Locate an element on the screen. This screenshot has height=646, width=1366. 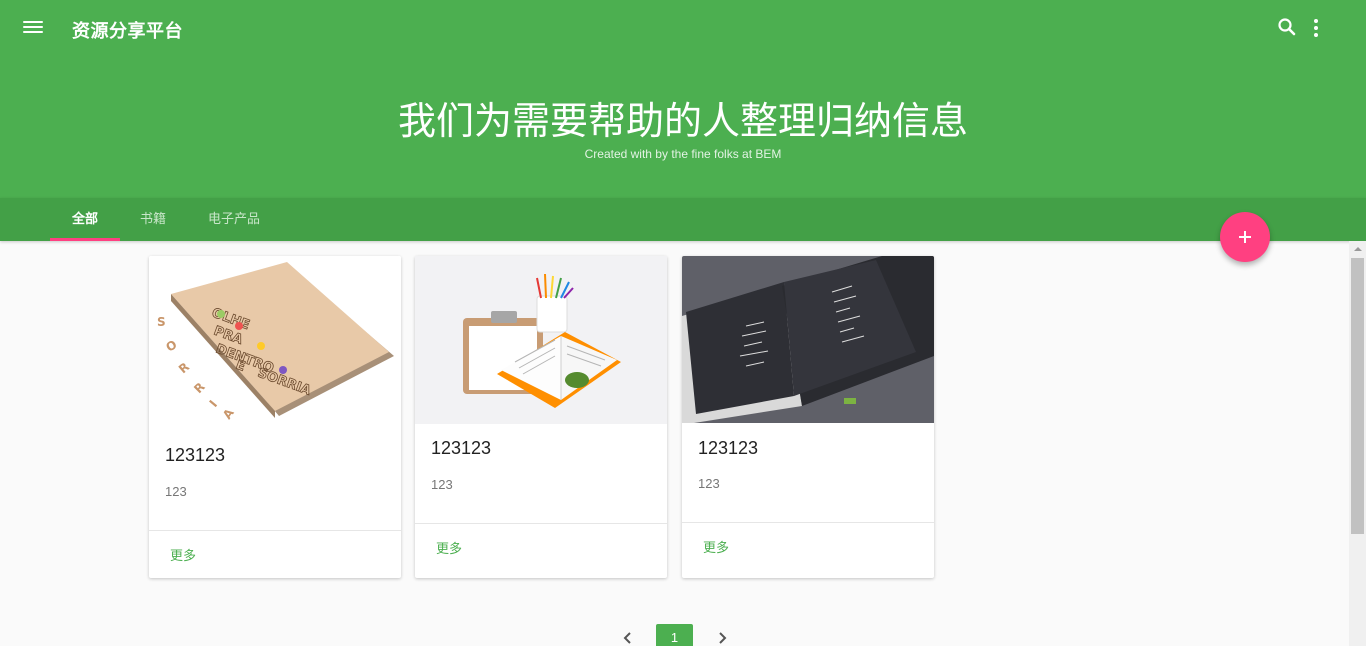
scrollbar-thumb is located at coordinates (1357, 396).